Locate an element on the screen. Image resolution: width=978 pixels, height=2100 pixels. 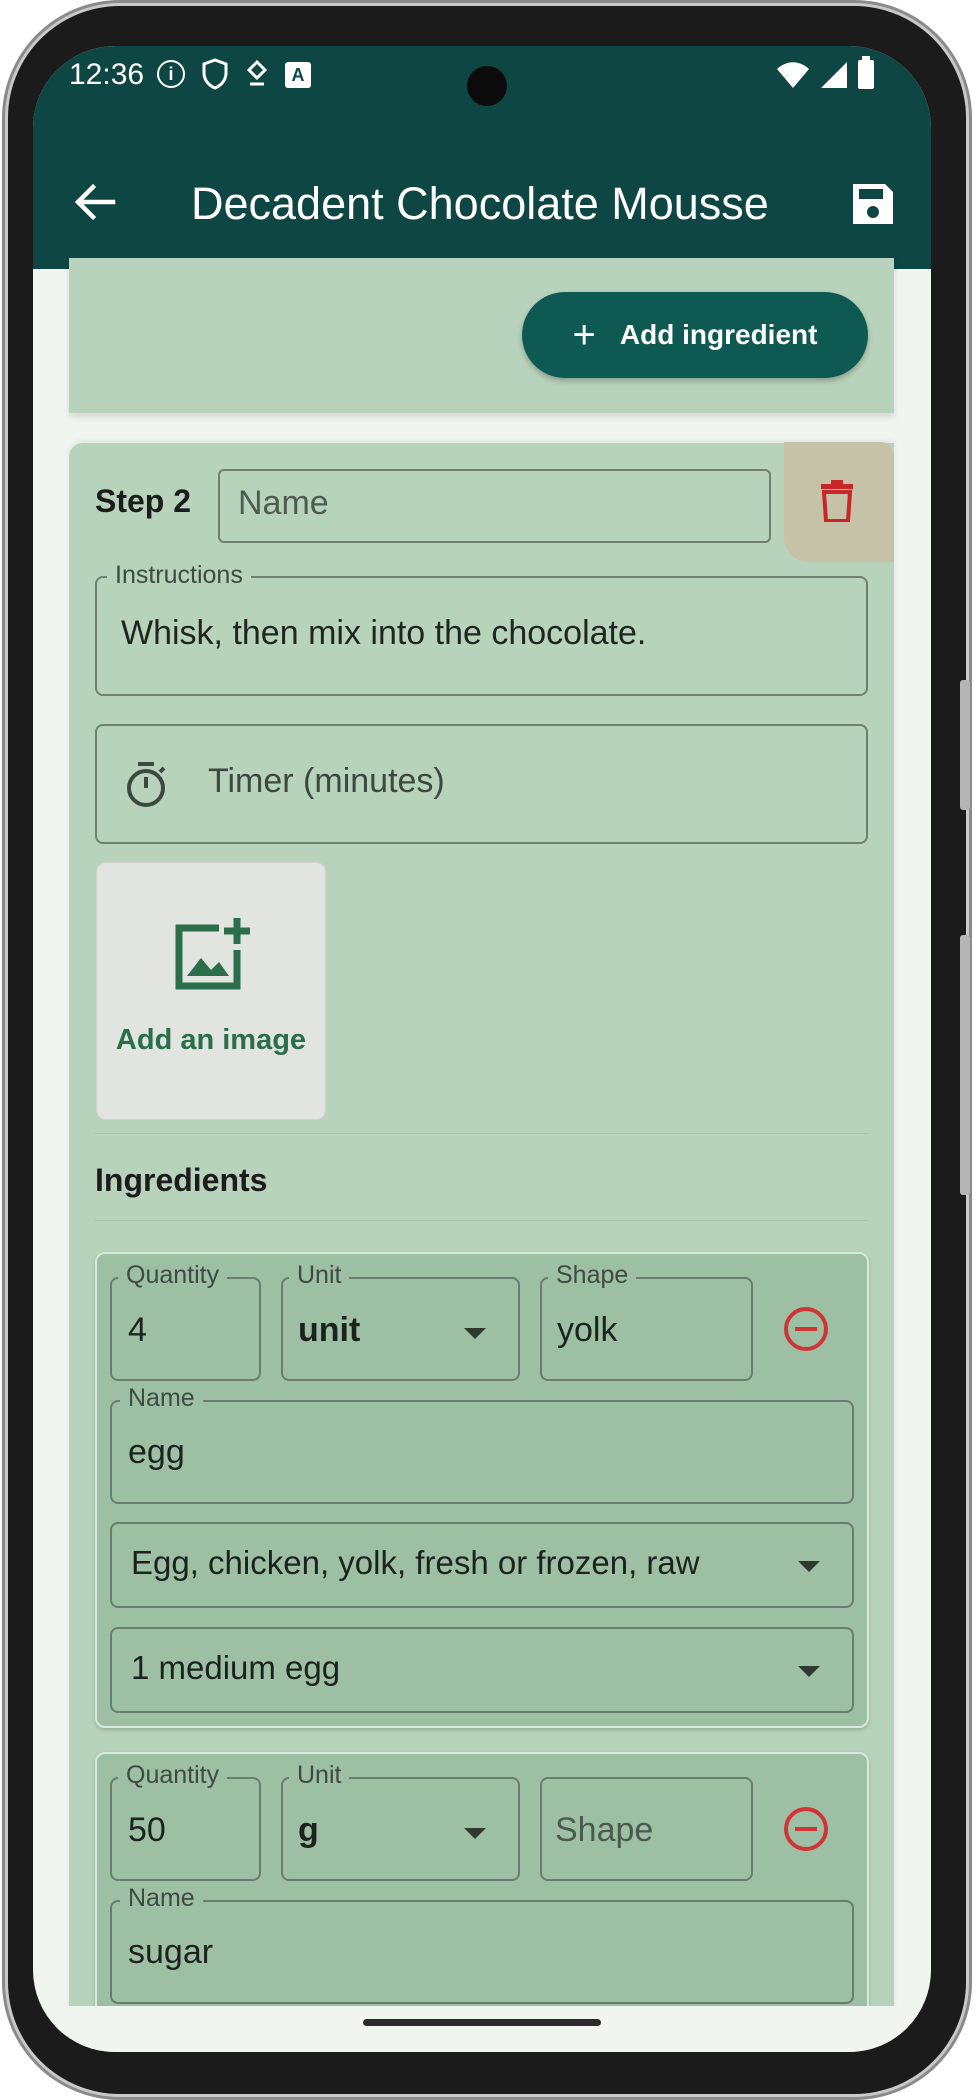
add-image-label: Add an image is located at coordinates (211, 1040).